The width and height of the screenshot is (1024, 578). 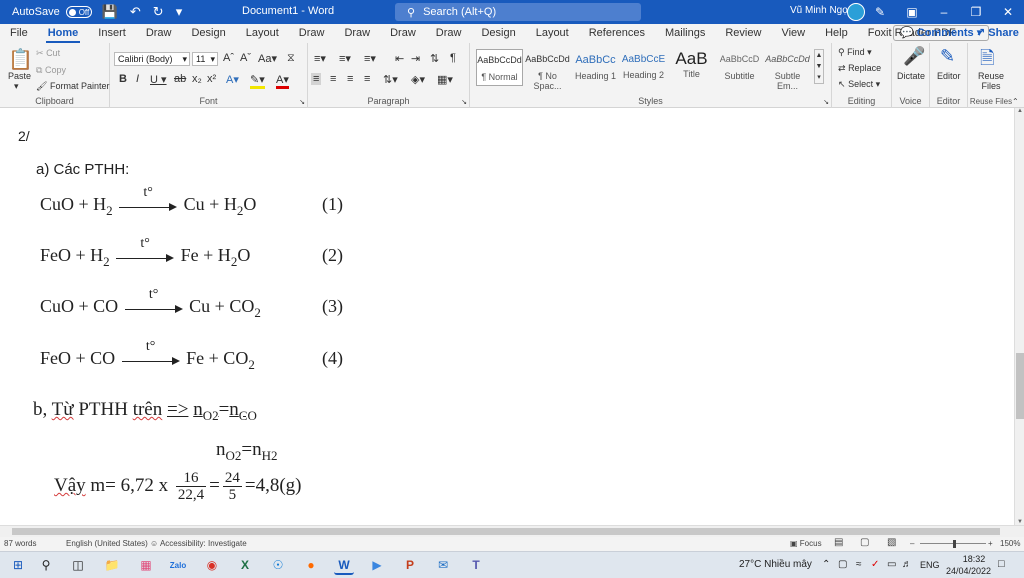 I want to click on wifi-icon: ≈, so click(x=859, y=564).